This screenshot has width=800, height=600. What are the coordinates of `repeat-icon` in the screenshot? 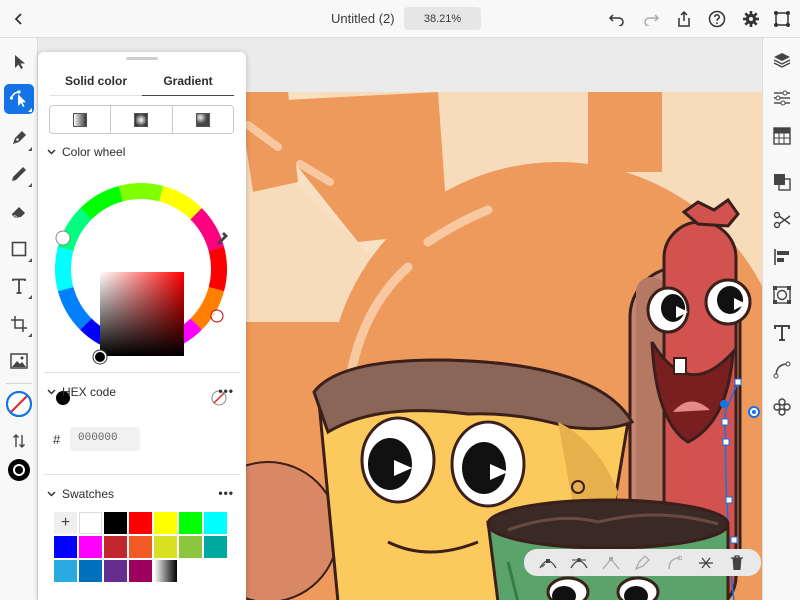 It's located at (782, 407).